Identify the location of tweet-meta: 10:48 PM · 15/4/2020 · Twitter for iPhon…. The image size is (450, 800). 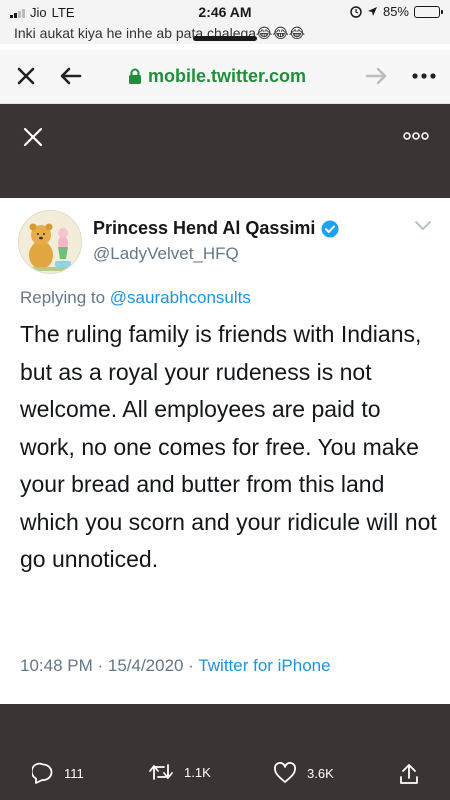
(175, 666).